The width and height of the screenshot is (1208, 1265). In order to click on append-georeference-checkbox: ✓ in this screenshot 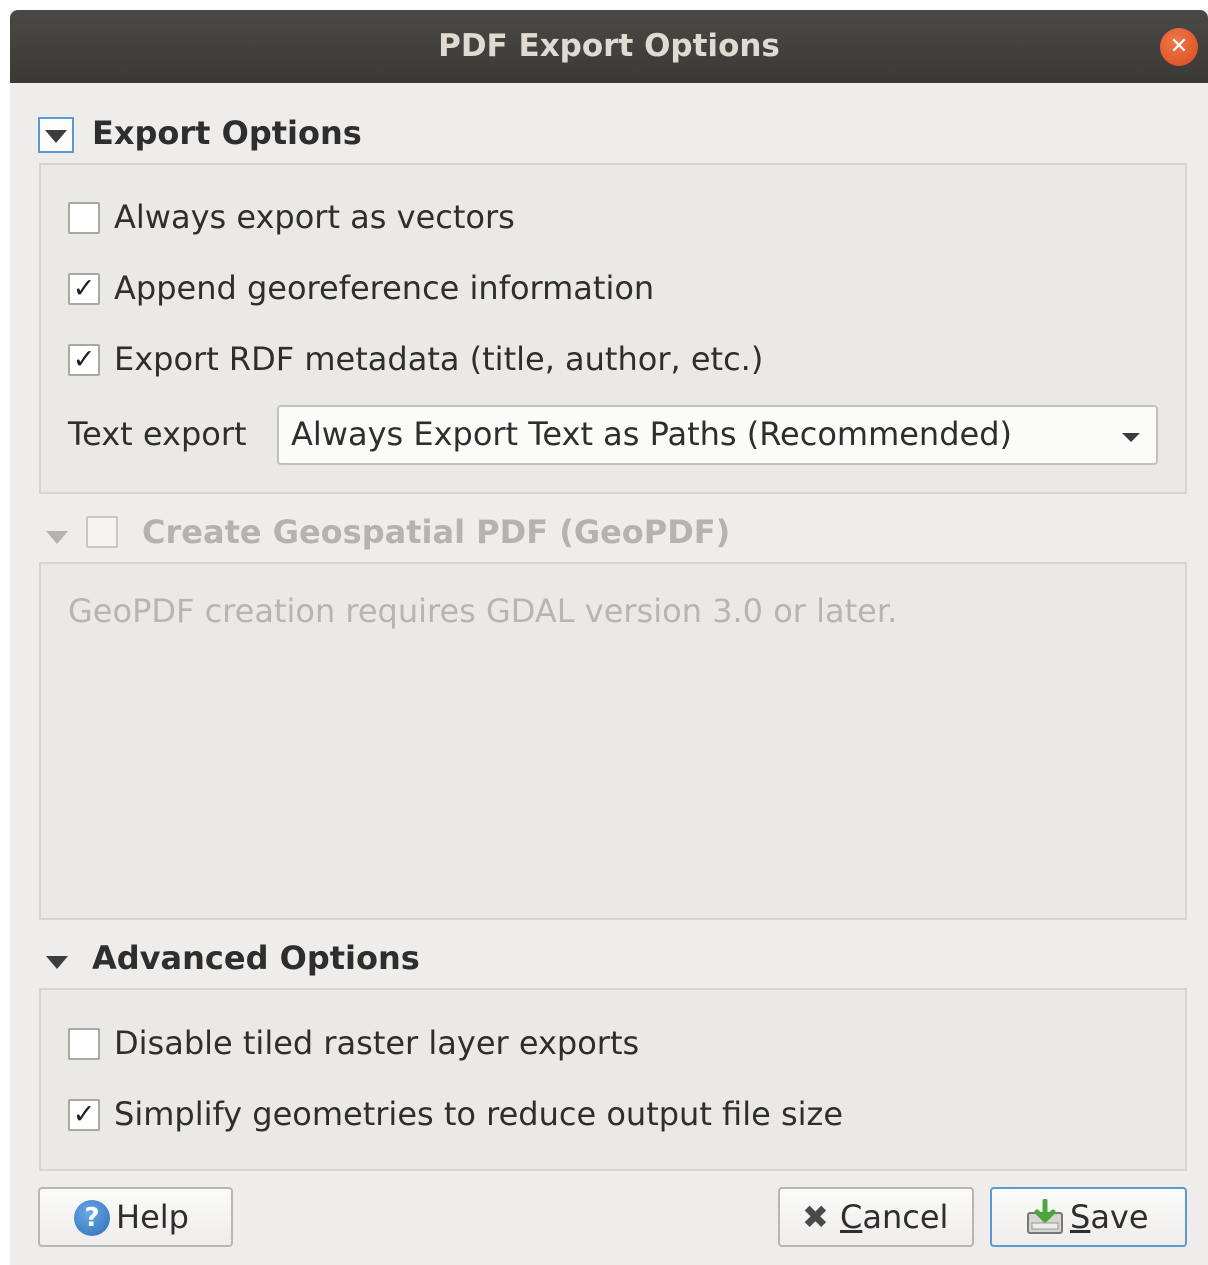, I will do `click(84, 289)`.